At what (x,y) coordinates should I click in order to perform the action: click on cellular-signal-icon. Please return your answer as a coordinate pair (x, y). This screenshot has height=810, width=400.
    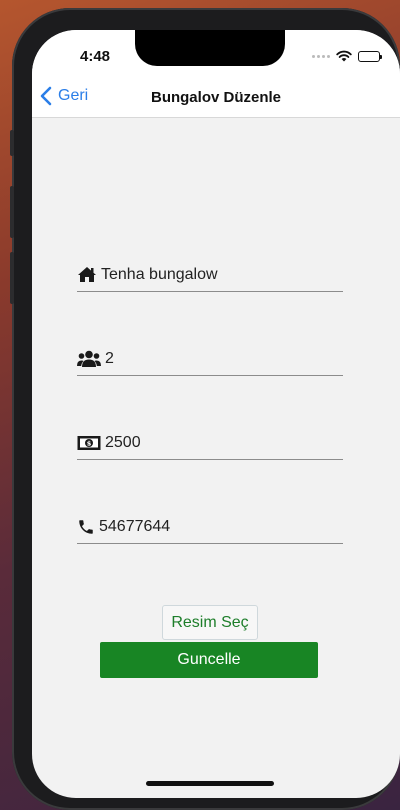
    Looking at the image, I should click on (321, 56).